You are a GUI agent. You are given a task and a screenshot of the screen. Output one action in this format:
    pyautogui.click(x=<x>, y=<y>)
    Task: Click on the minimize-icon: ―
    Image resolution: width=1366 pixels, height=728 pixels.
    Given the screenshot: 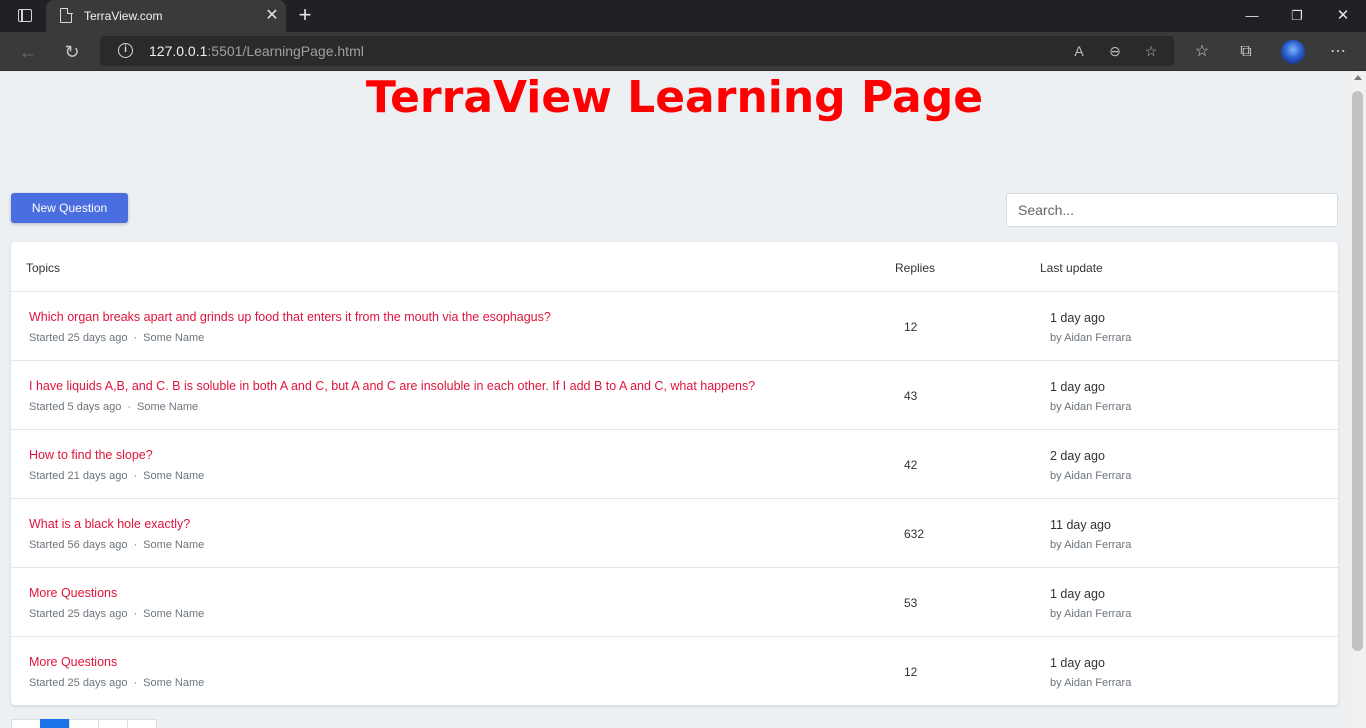 What is the action you would take?
    pyautogui.click(x=1252, y=16)
    